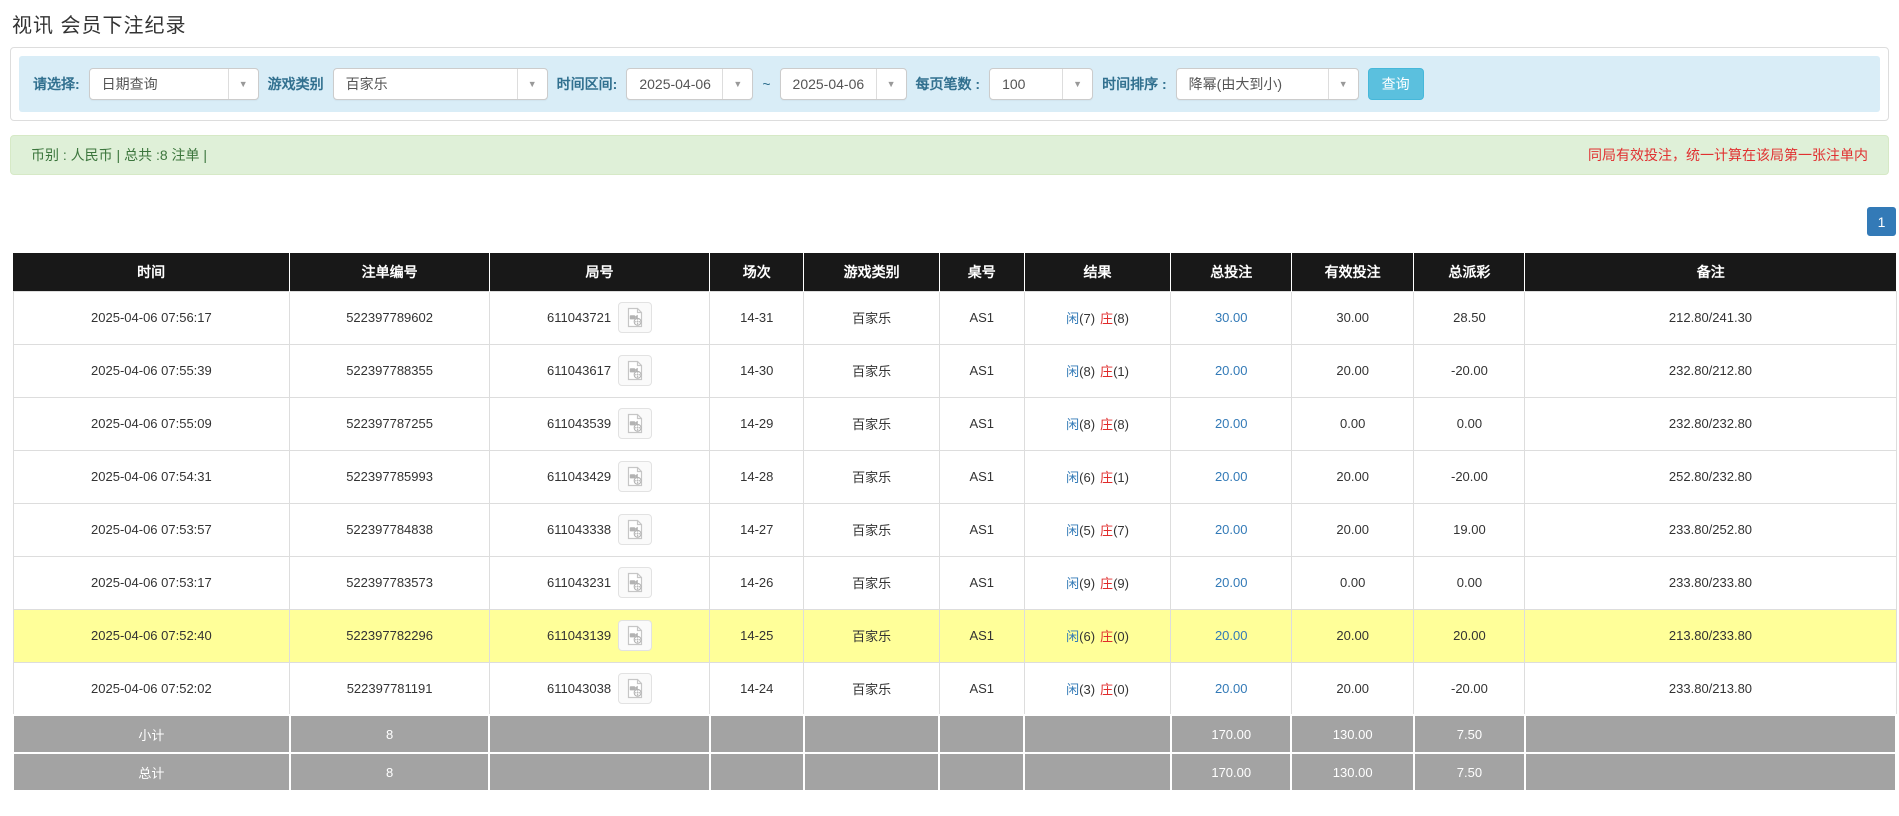  I want to click on summary-row-label: 总计, so click(151, 772).